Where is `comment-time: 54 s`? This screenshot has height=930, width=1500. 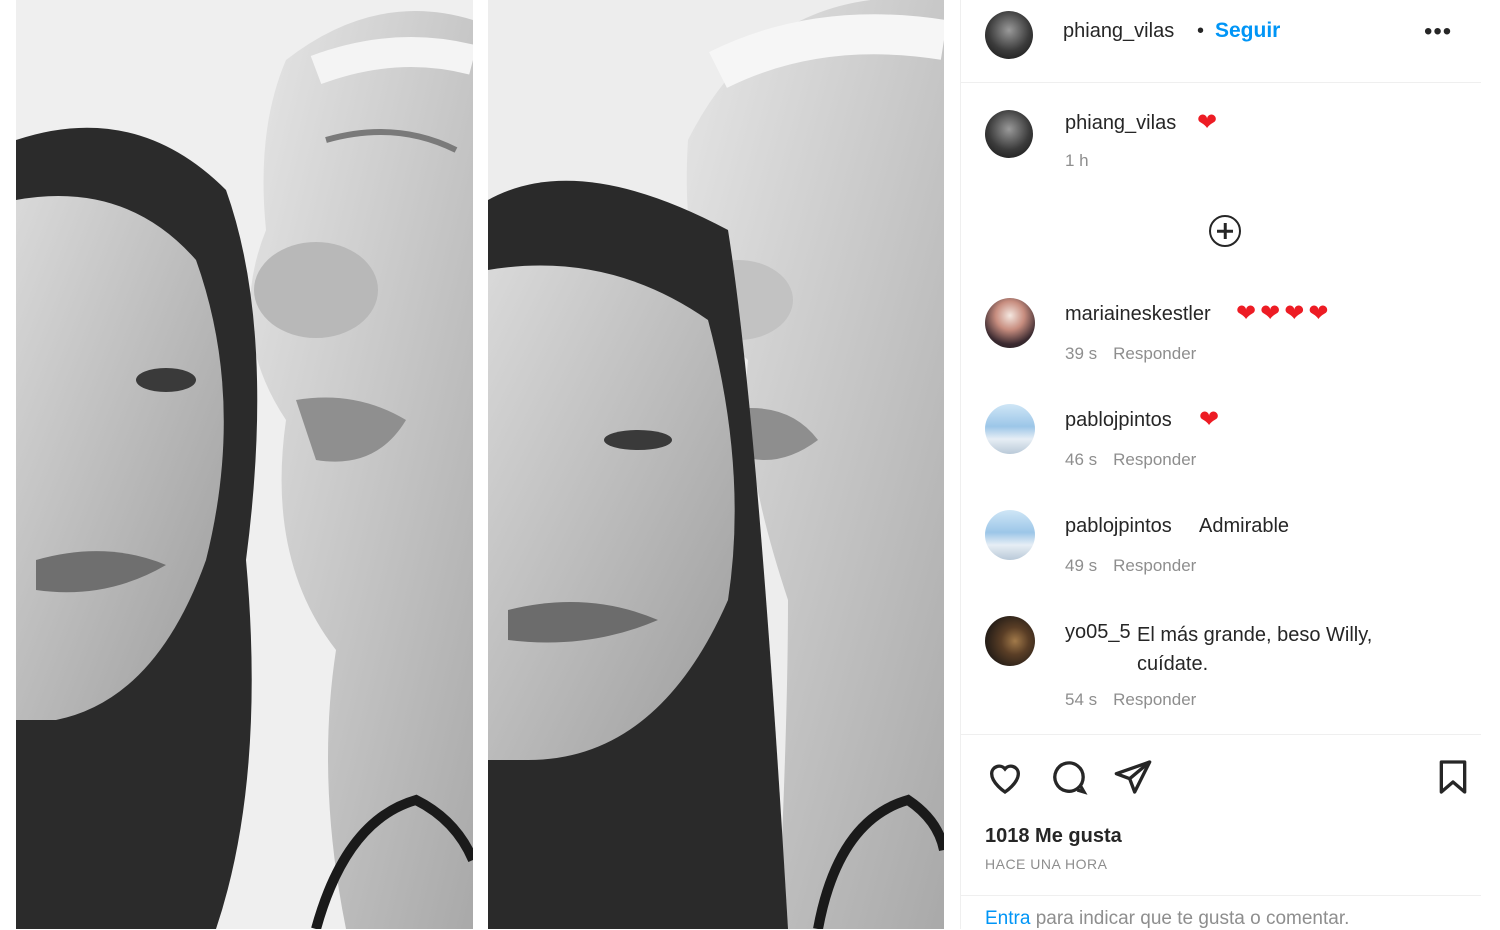
comment-time: 54 s is located at coordinates (1081, 699).